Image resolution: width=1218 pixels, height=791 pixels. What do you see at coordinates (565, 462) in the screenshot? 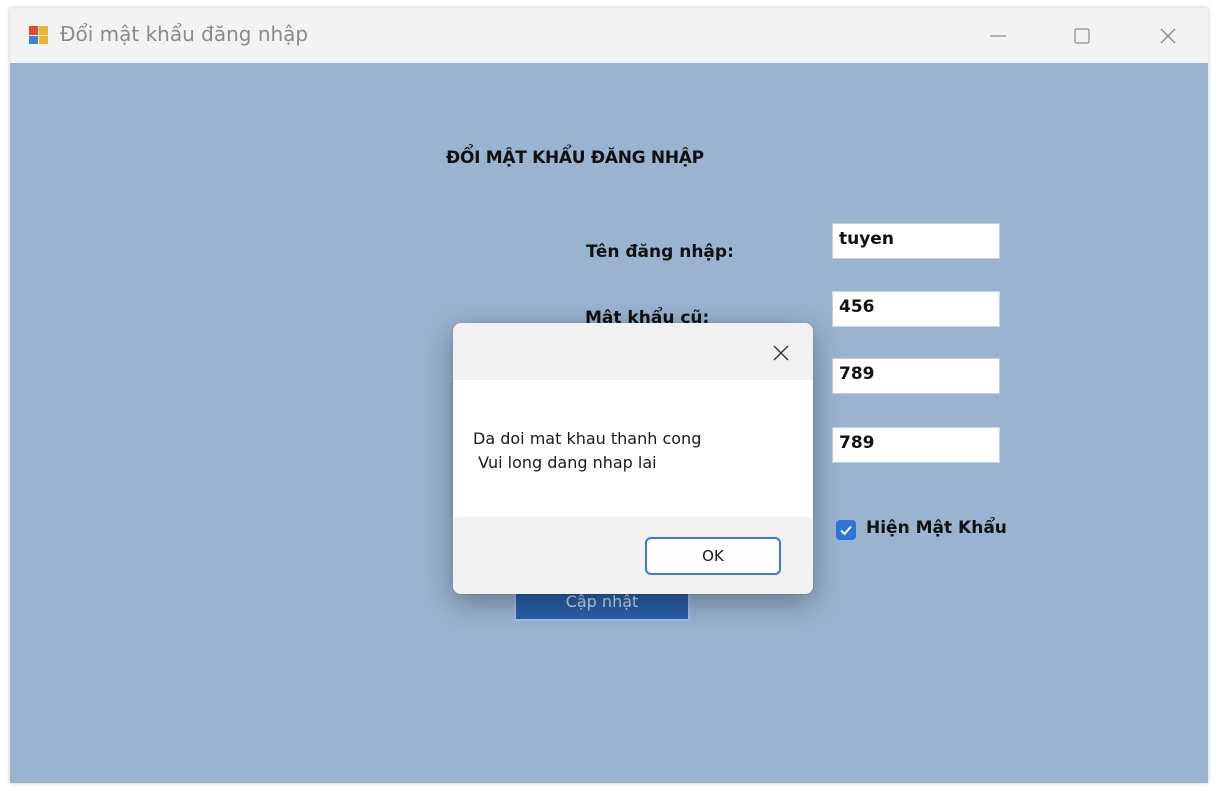
I see `dialog-message-line-2: Vui long dang nhap lai` at bounding box center [565, 462].